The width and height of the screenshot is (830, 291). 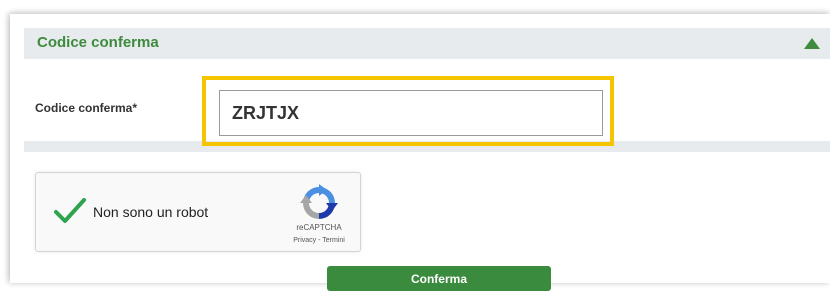 I want to click on recaptcha-label: Non sono un robot, so click(x=151, y=212).